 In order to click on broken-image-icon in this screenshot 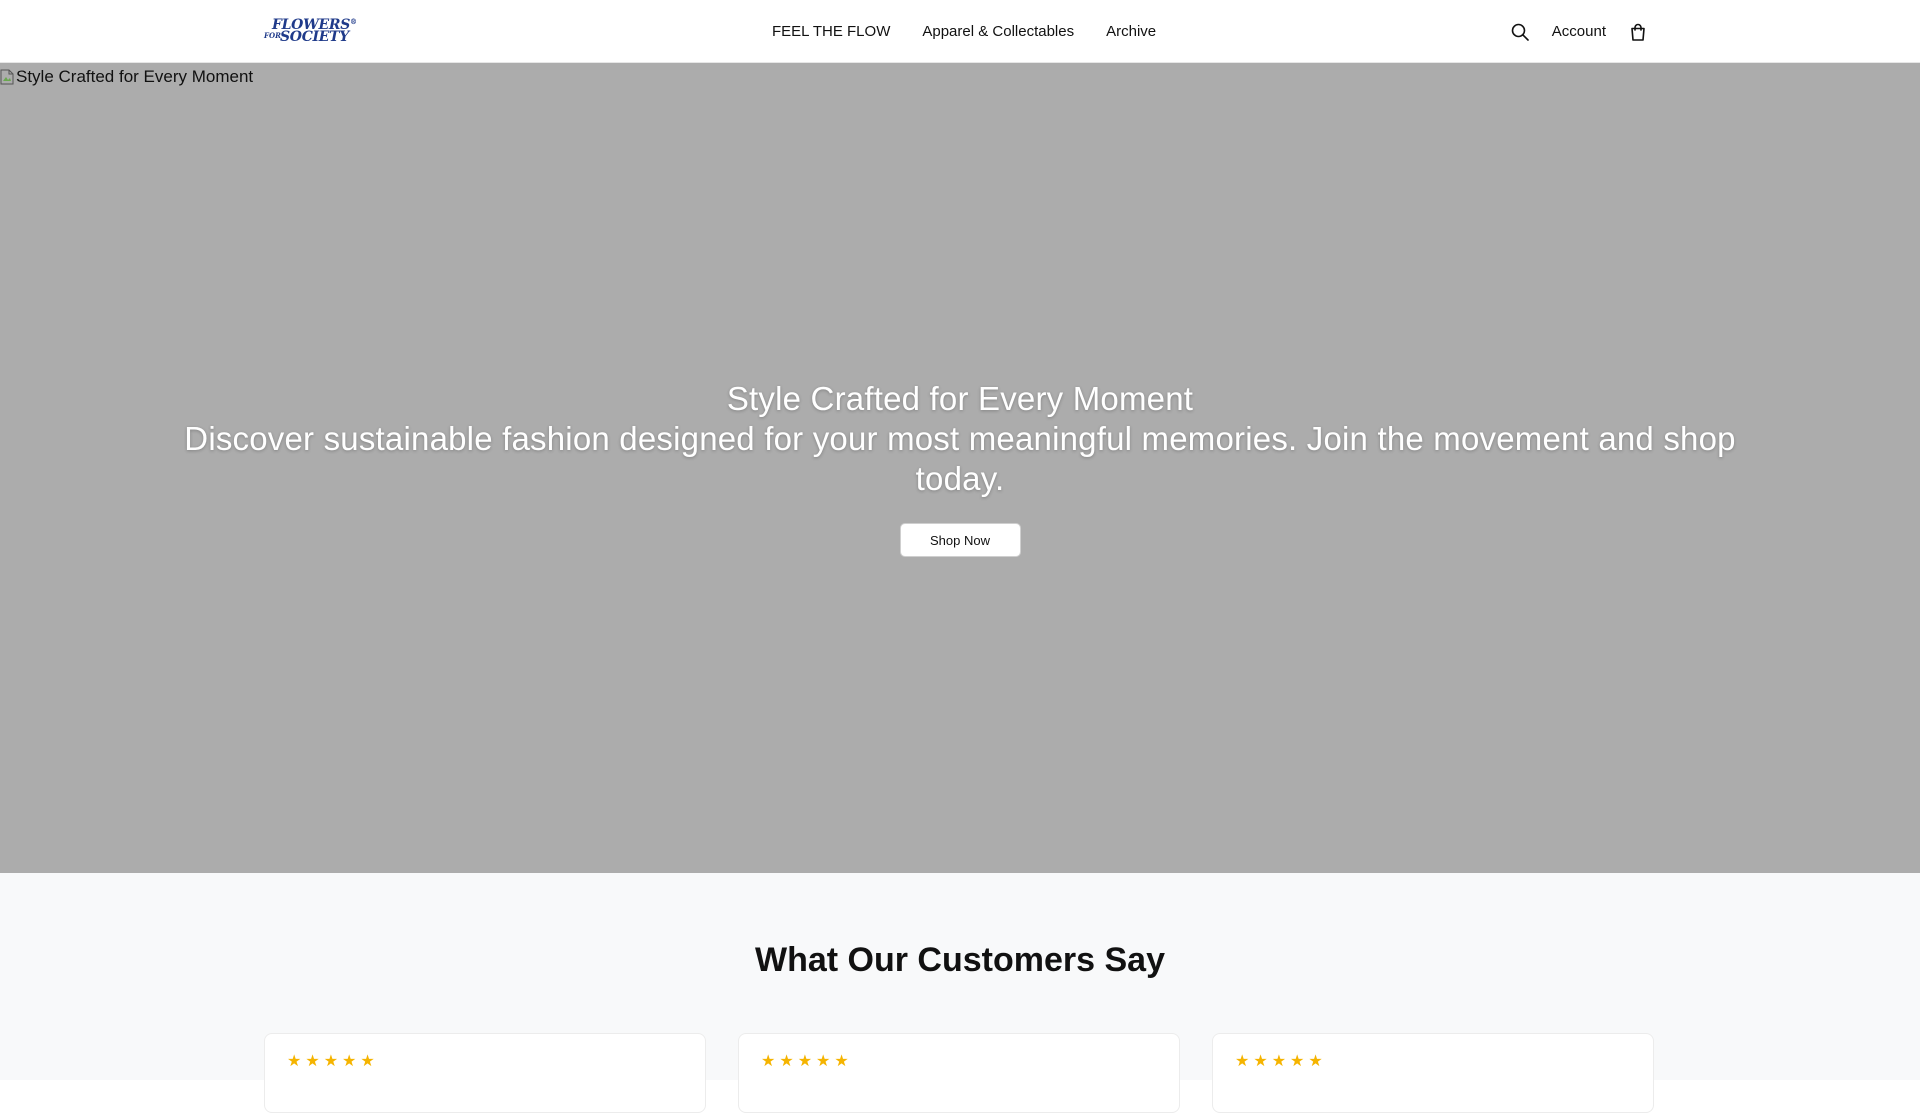, I will do `click(7, 77)`.